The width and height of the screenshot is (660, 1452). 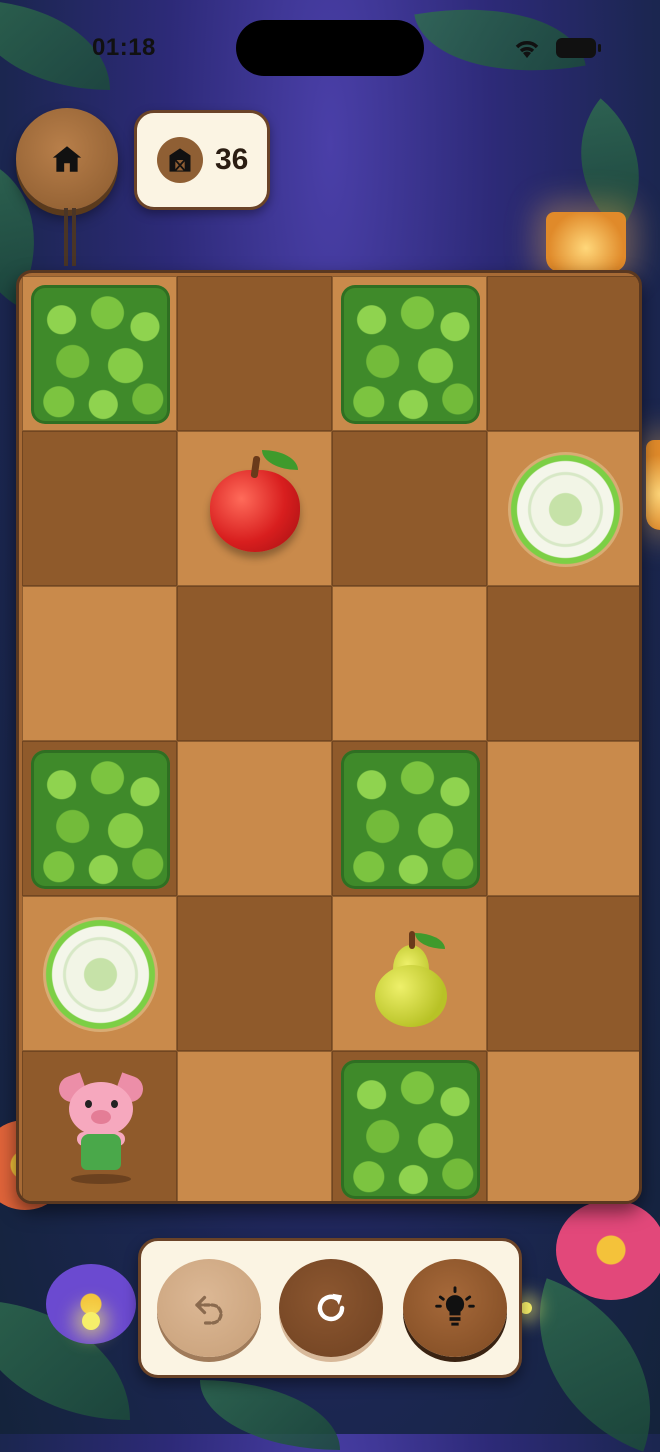 What do you see at coordinates (411, 979) in the screenshot?
I see `pear-item` at bounding box center [411, 979].